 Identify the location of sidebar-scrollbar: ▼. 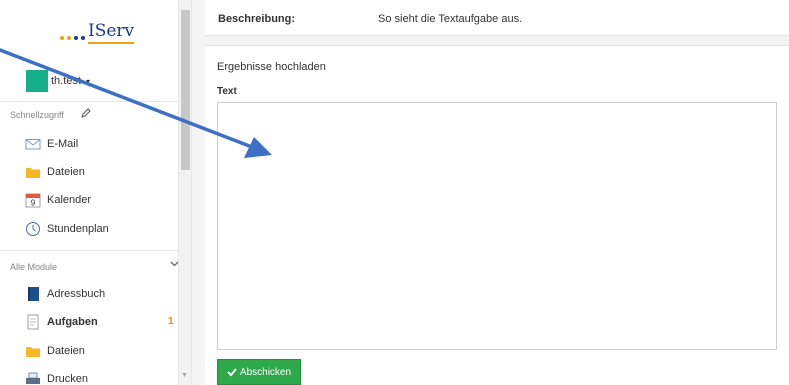
(185, 192).